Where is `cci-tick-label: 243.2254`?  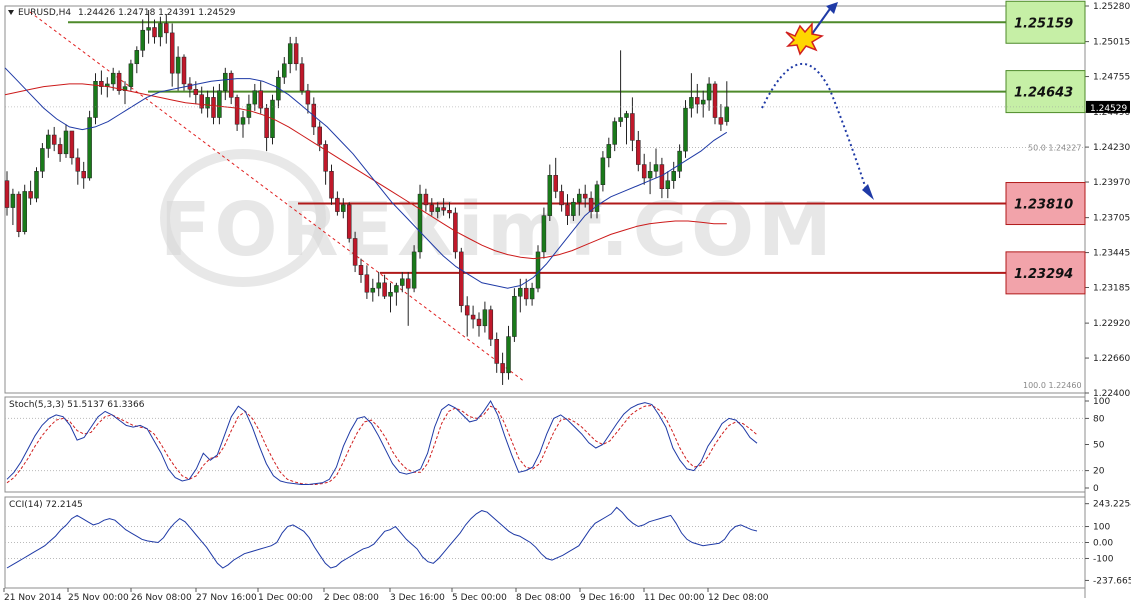
cci-tick-label: 243.2254 is located at coordinates (1112, 505).